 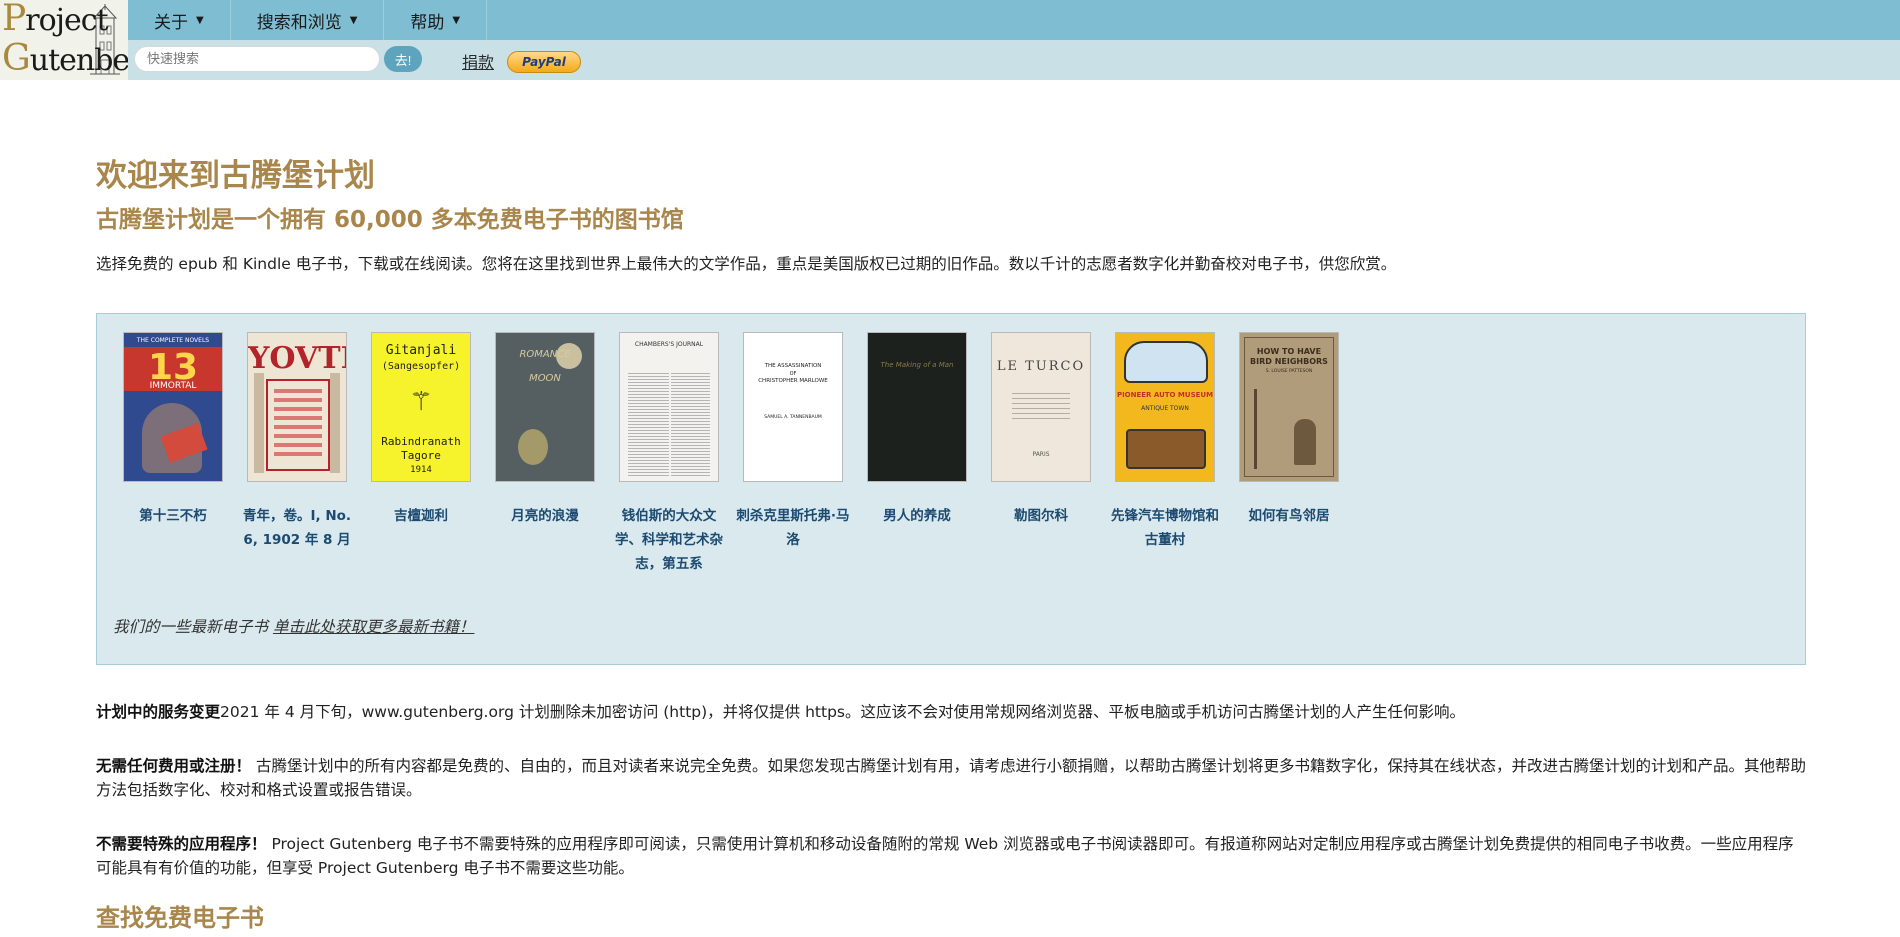 I want to click on cover-text: HOW TO HAVE, so click(x=1289, y=351).